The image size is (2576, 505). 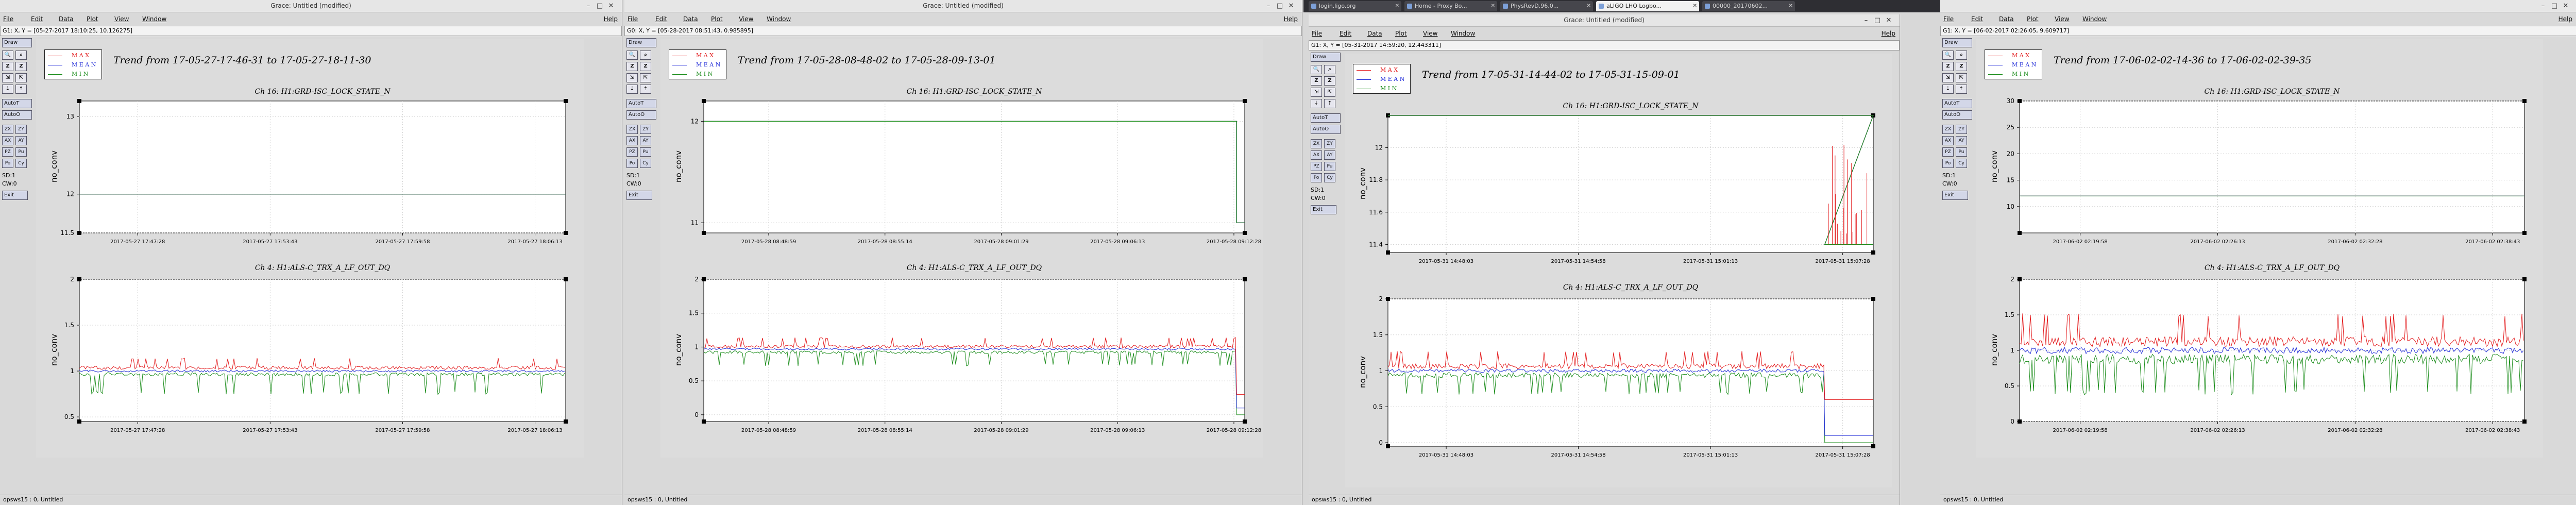 What do you see at coordinates (1451, 6) in the screenshot?
I see `browser-tab: Home - Proxy Bo... ✕` at bounding box center [1451, 6].